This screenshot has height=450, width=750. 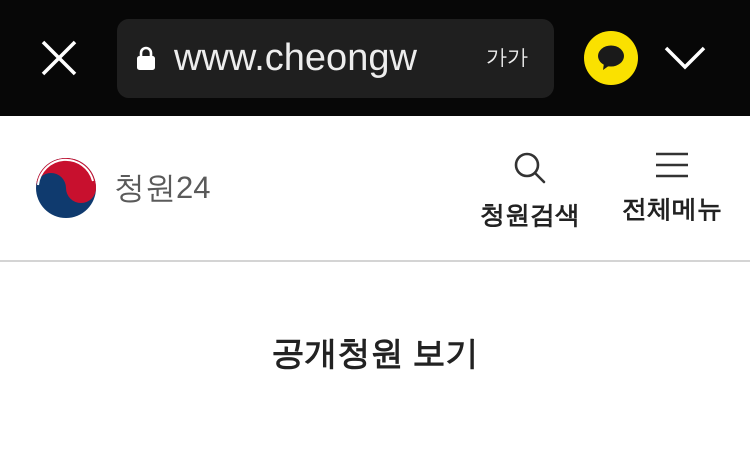 What do you see at coordinates (162, 188) in the screenshot?
I see `logo-text: 청원24` at bounding box center [162, 188].